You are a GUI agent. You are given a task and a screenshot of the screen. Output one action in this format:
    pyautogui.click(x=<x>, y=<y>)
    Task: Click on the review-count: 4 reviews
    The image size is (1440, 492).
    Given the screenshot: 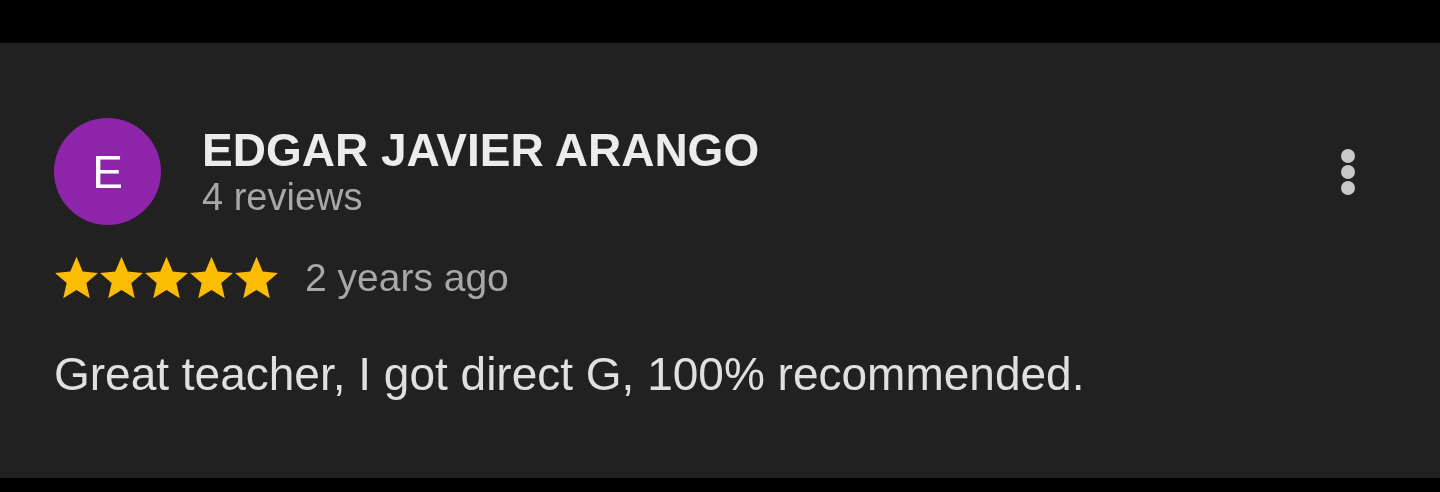 What is the action you would take?
    pyautogui.click(x=283, y=196)
    